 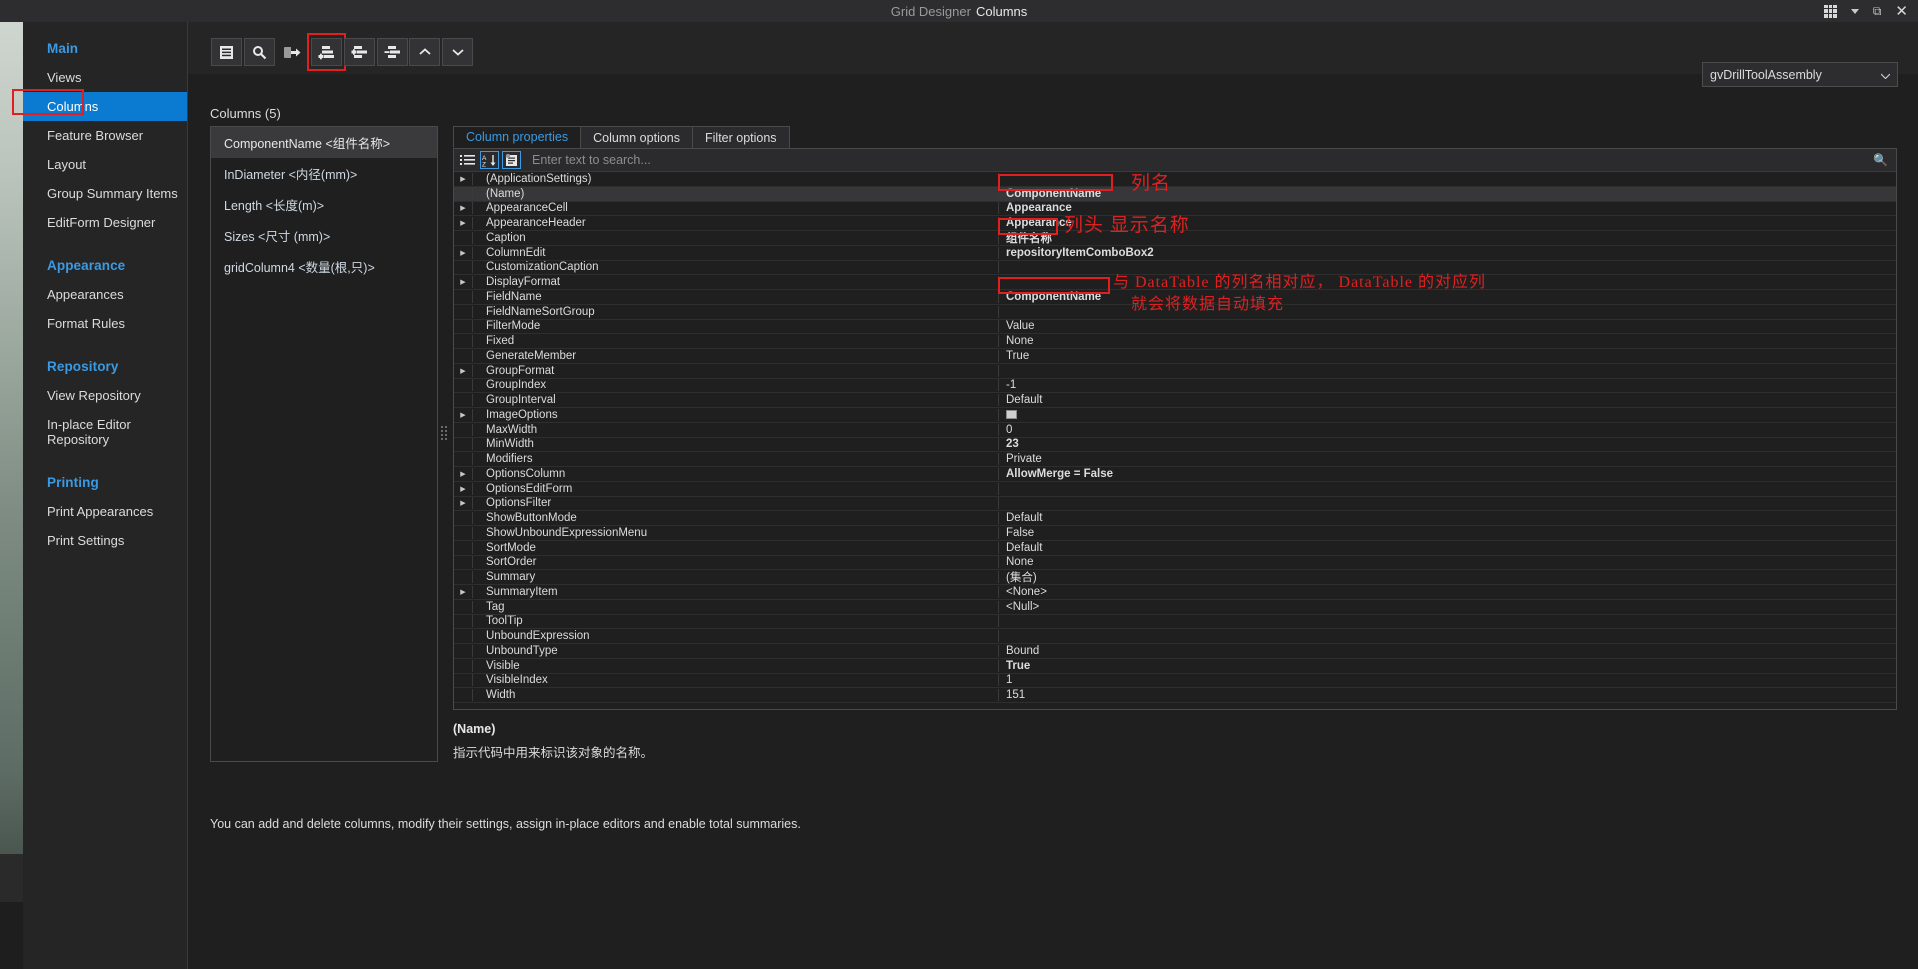 What do you see at coordinates (324, 266) in the screenshot?
I see `list-item: gridColumn4 <数量(根,只)>` at bounding box center [324, 266].